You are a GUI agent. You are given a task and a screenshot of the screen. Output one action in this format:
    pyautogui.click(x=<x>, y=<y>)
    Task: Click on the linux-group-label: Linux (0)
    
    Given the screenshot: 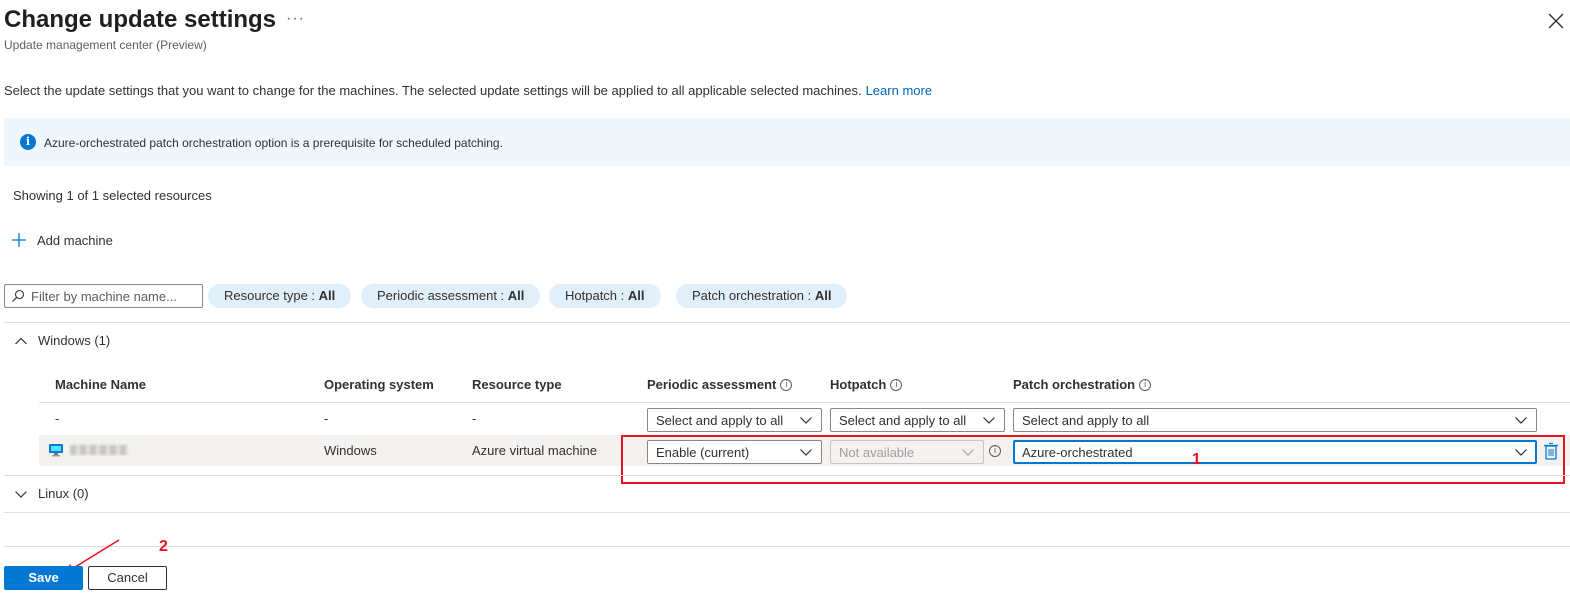 What is the action you would take?
    pyautogui.click(x=63, y=493)
    